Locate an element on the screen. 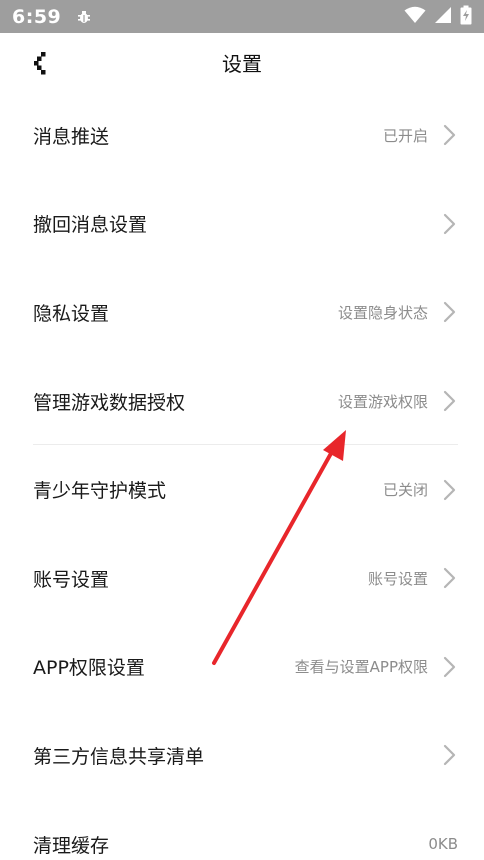 The height and width of the screenshot is (860, 484). setting-row-account: 账号设置 账号设置 is located at coordinates (242, 578).